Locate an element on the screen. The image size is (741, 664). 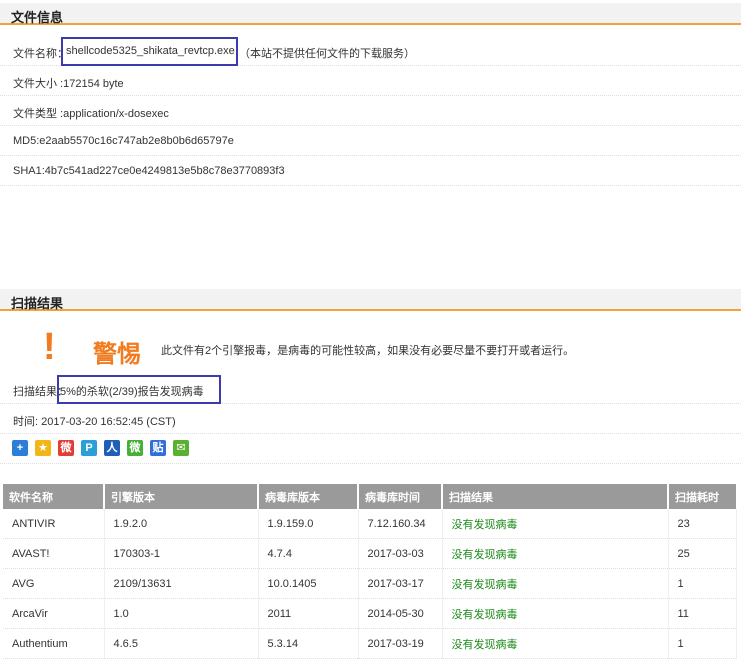
file-type-row: 文件类型 :application/x-dosexec is located at coordinates (370, 111).